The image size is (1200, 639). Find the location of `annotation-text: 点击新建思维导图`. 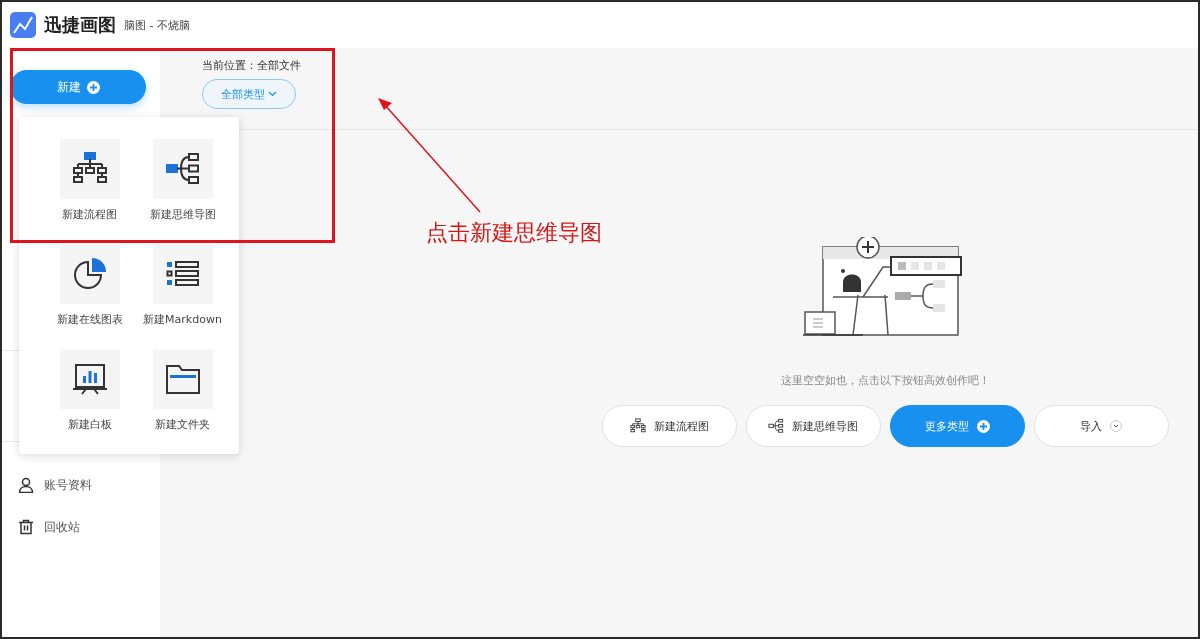

annotation-text: 点击新建思维导图 is located at coordinates (514, 233).